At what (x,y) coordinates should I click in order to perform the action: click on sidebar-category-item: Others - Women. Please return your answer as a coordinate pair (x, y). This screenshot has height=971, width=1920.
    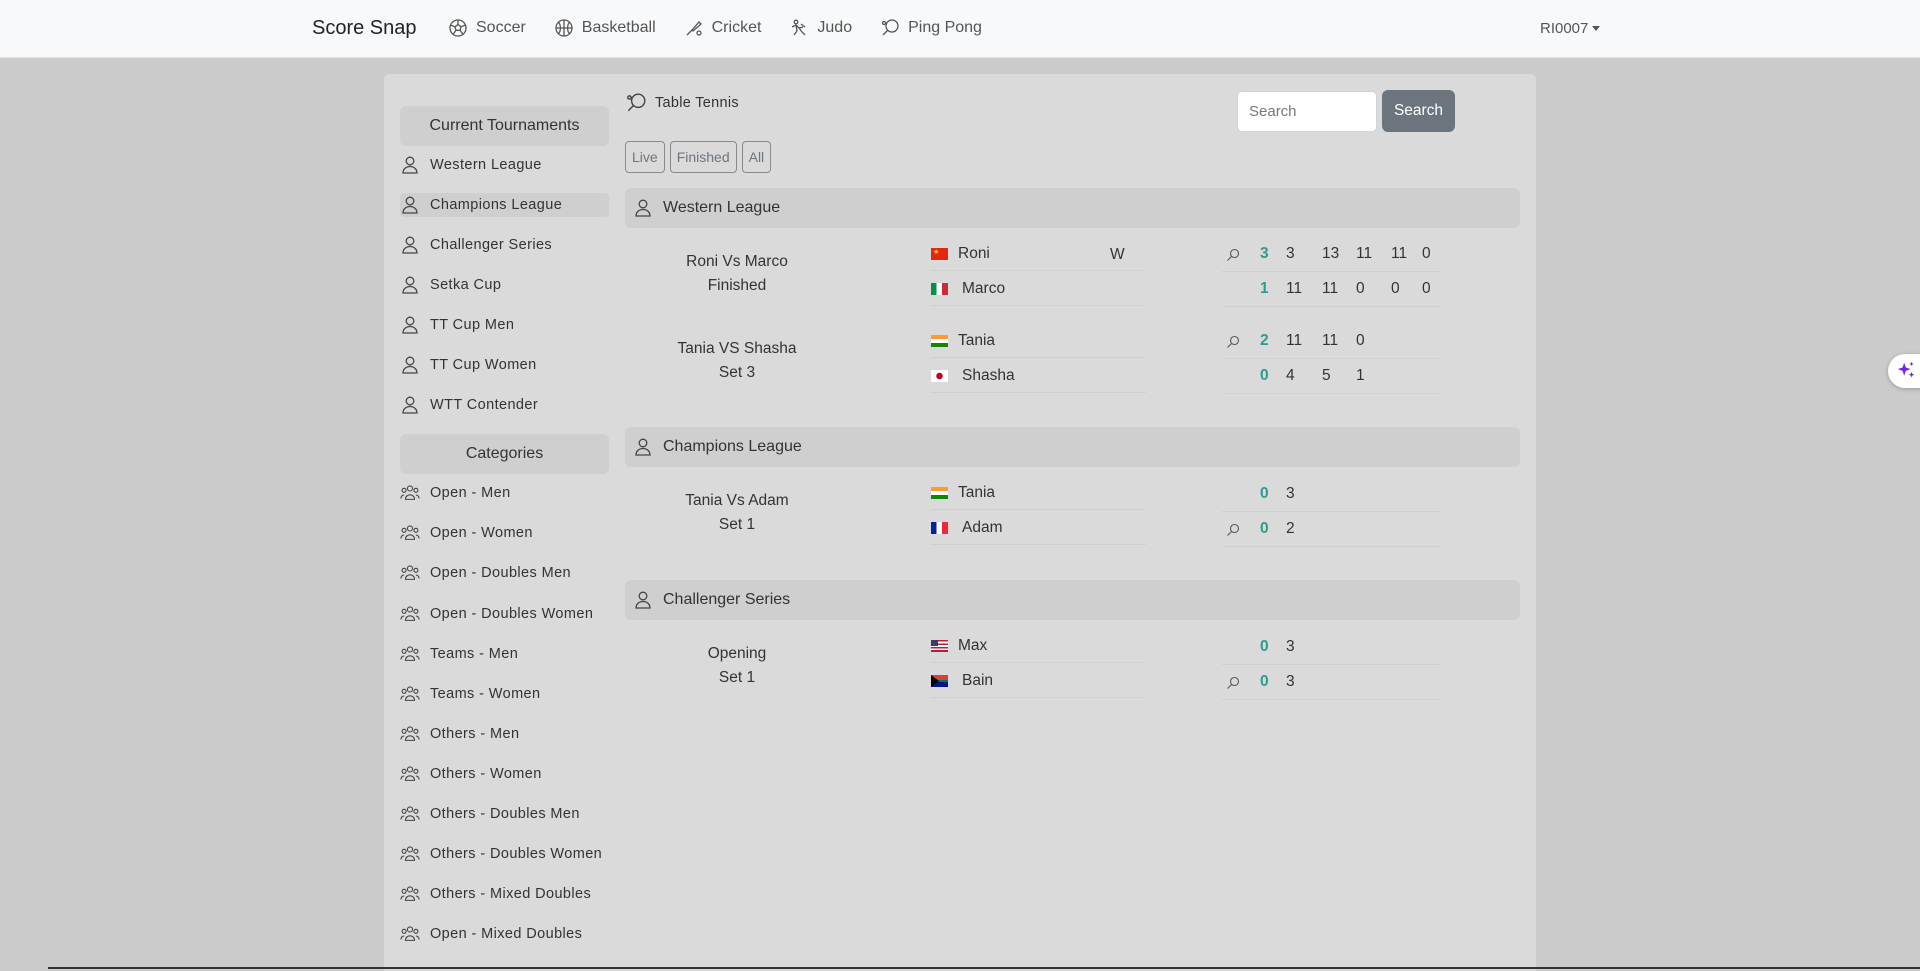
    Looking at the image, I should click on (504, 774).